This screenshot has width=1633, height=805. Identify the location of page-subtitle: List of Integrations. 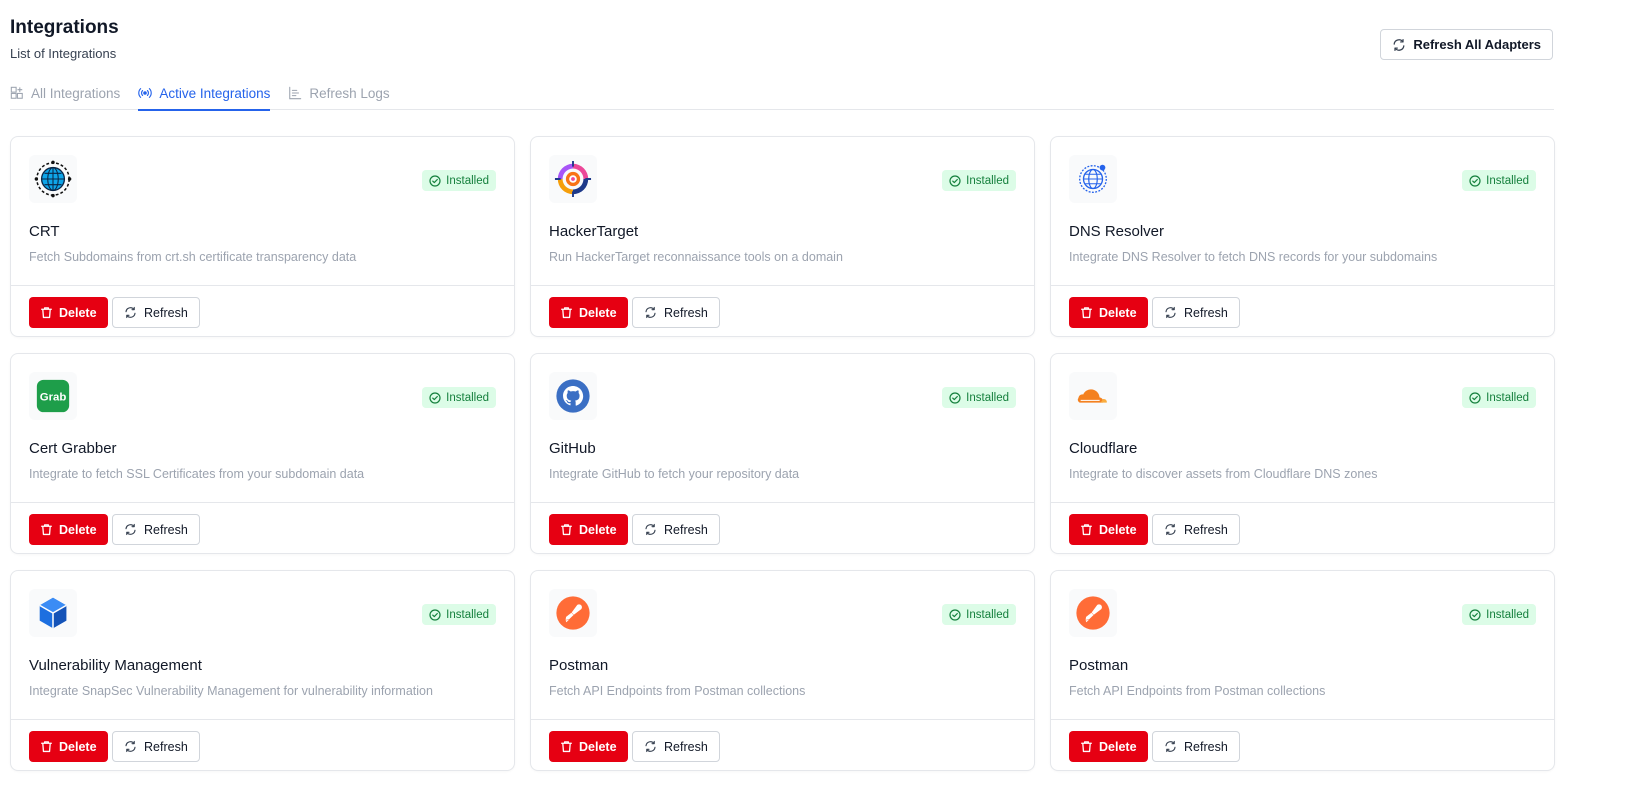
(63, 53).